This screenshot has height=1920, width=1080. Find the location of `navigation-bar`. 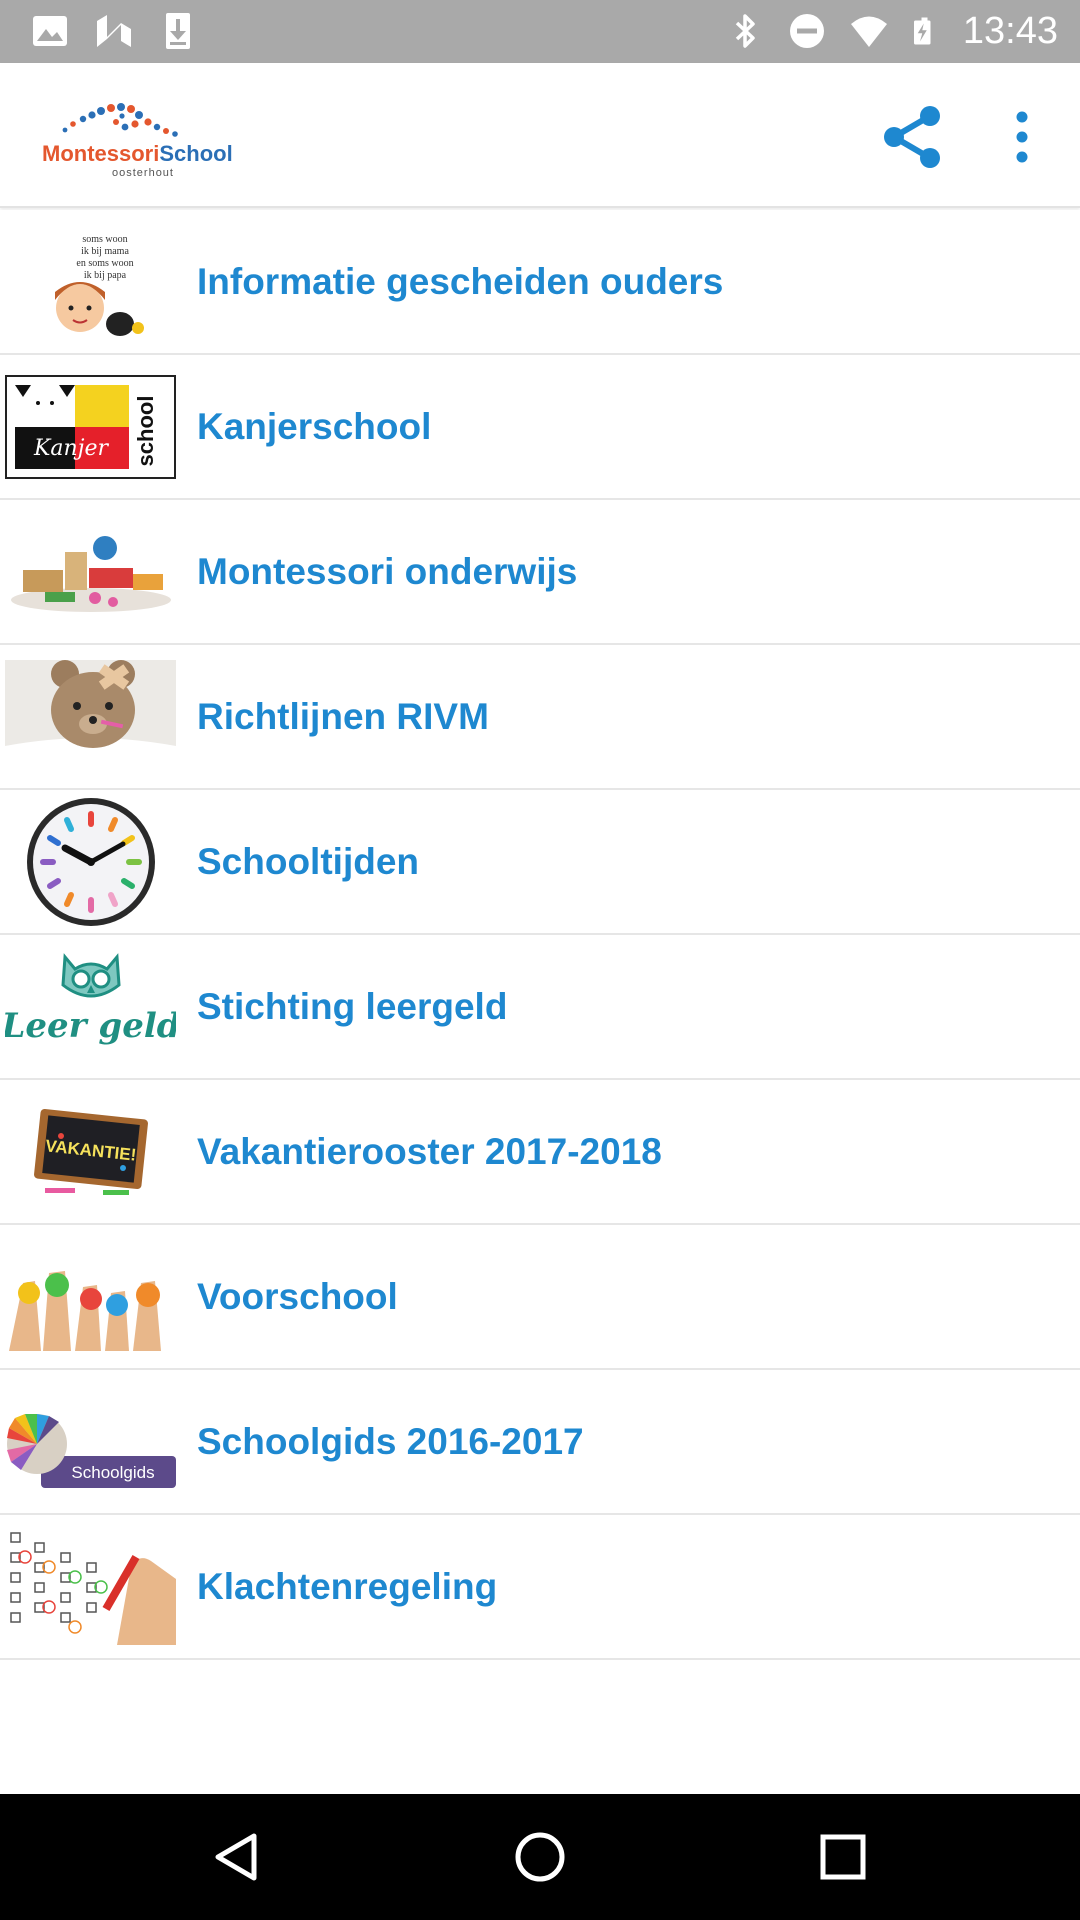

navigation-bar is located at coordinates (540, 1857).